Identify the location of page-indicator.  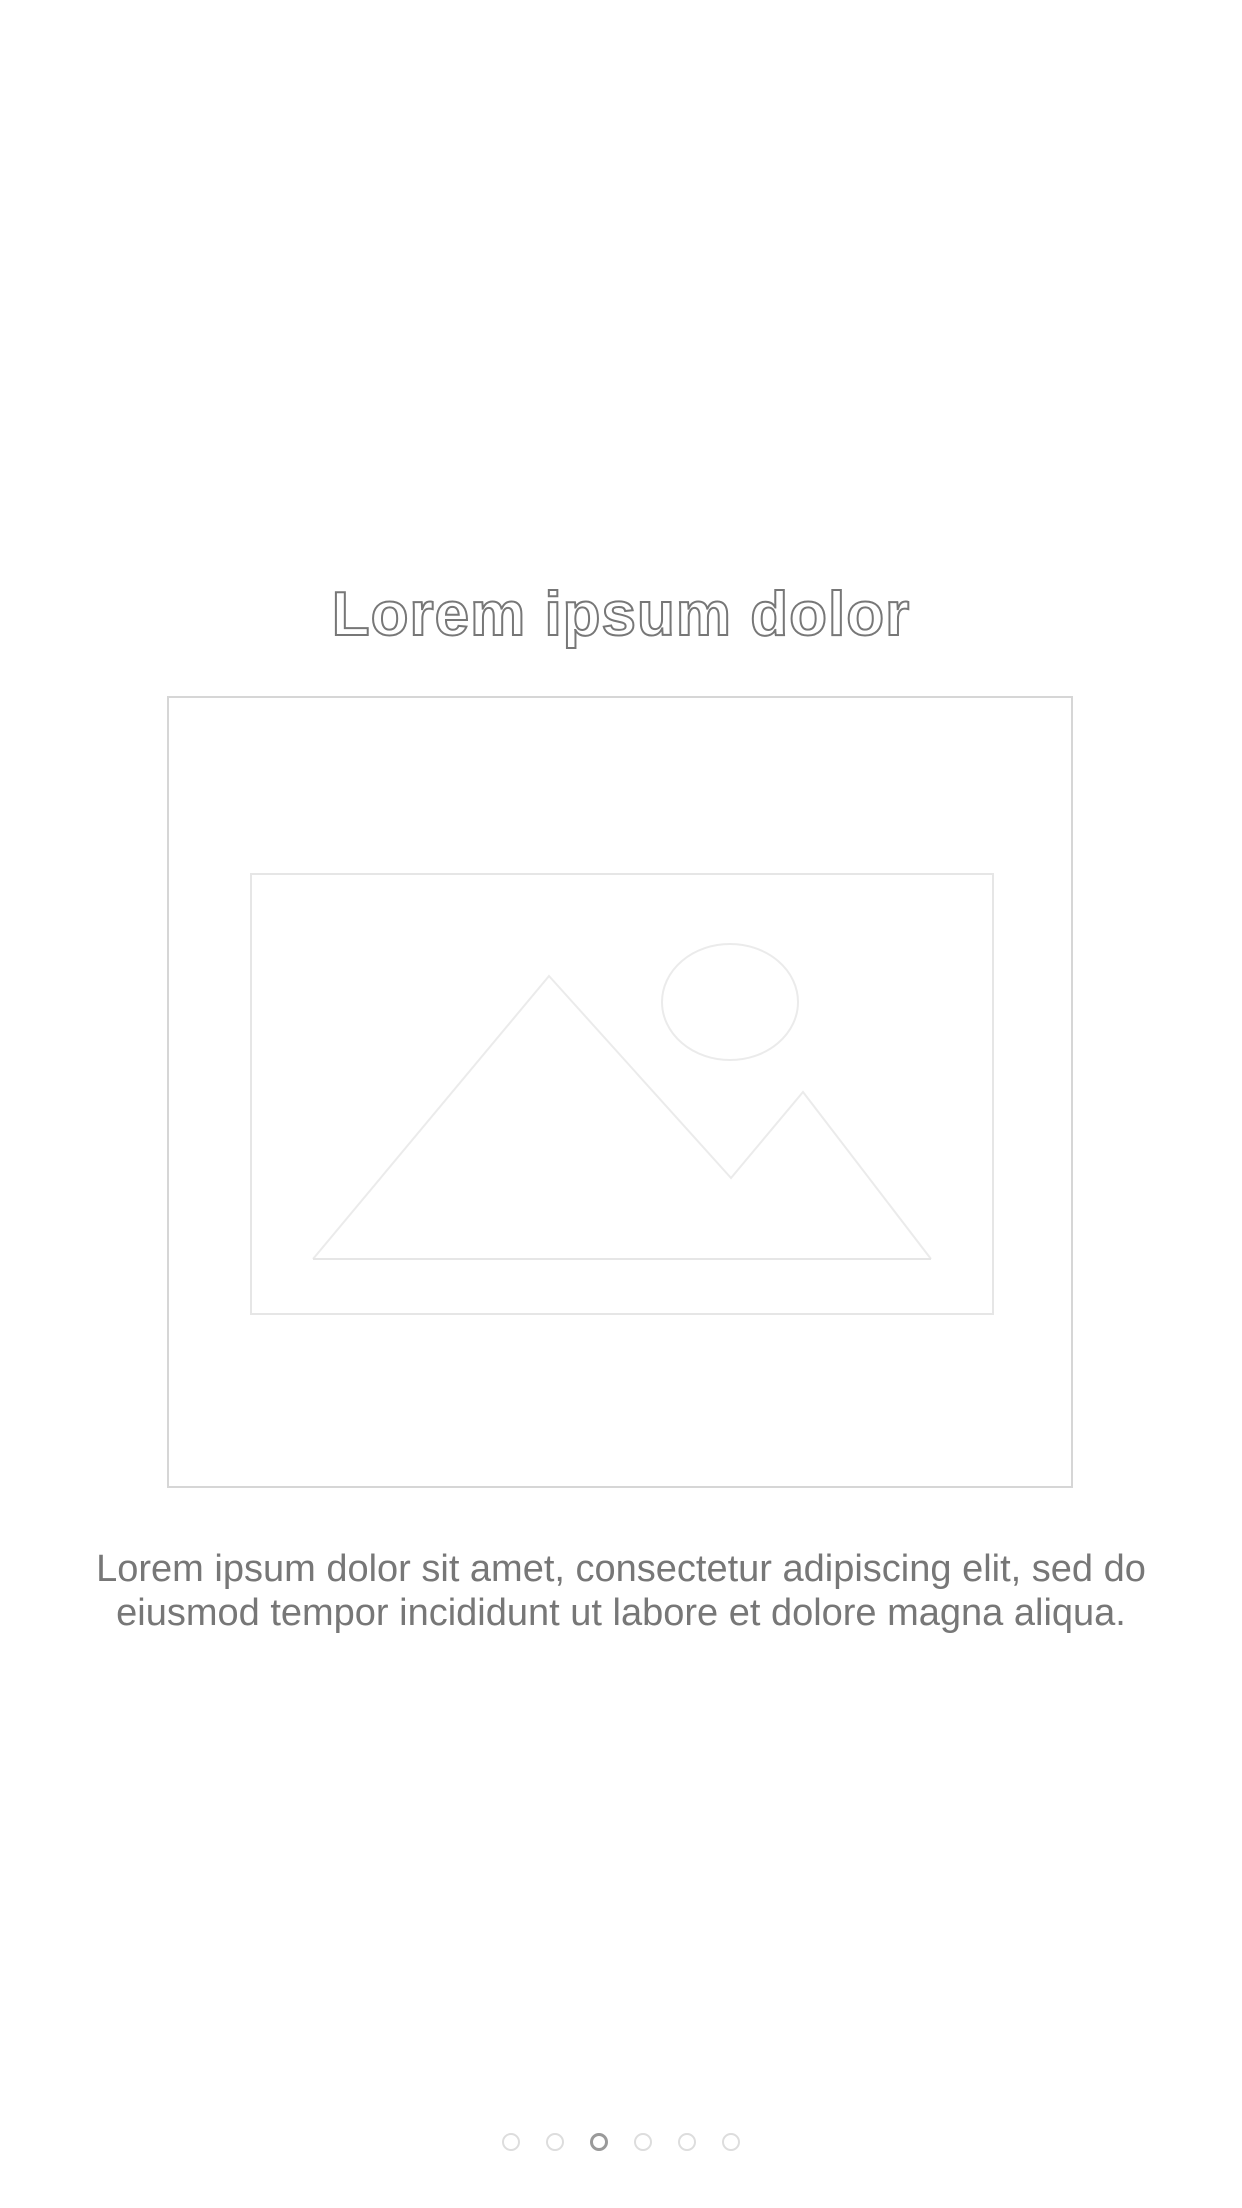
(621, 2142).